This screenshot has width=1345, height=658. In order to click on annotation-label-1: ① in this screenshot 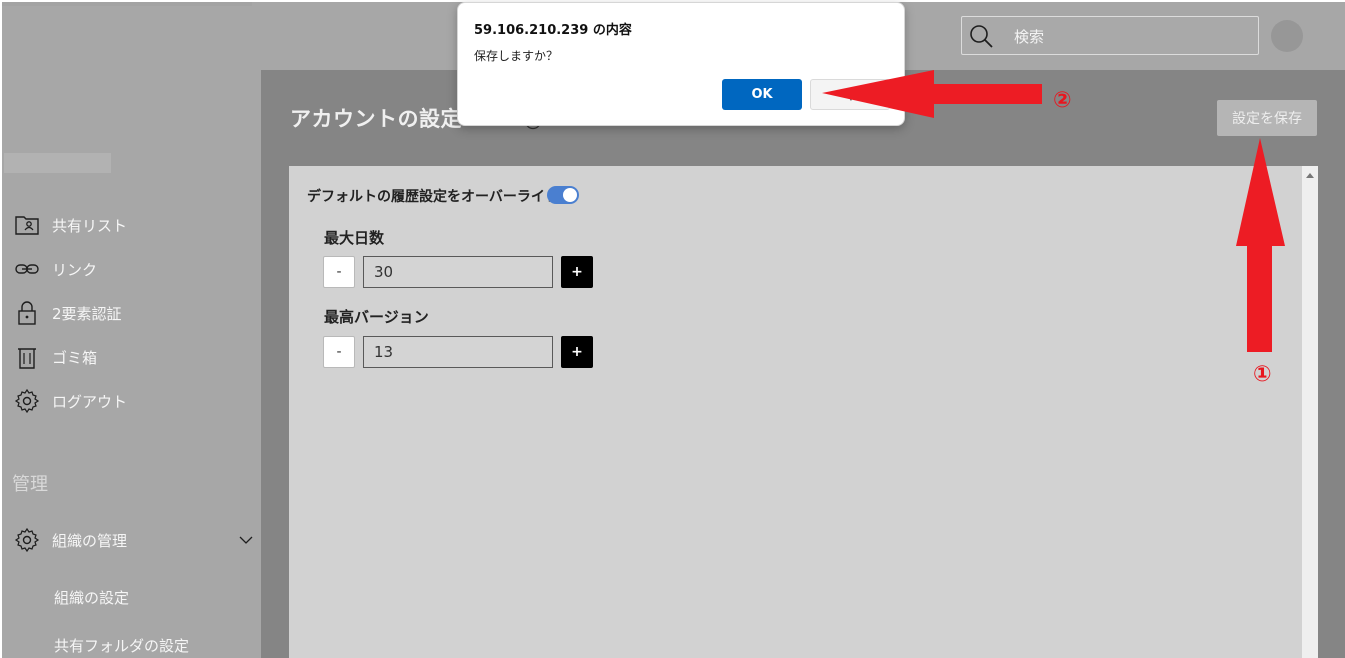, I will do `click(1262, 374)`.